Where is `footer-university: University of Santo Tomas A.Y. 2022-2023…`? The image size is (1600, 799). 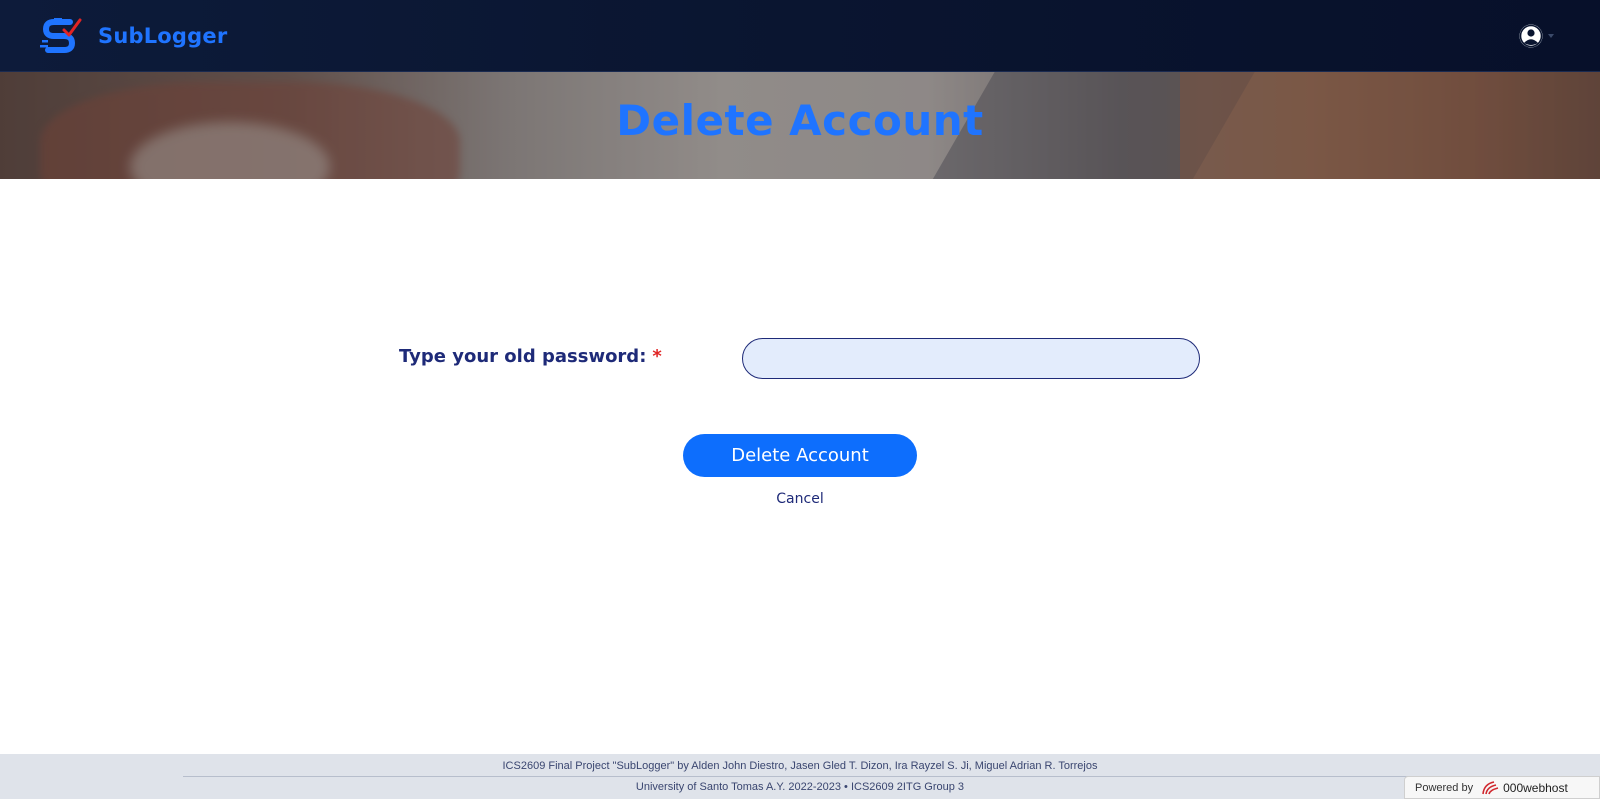
footer-university: University of Santo Tomas A.Y. 2022-2023… is located at coordinates (800, 787).